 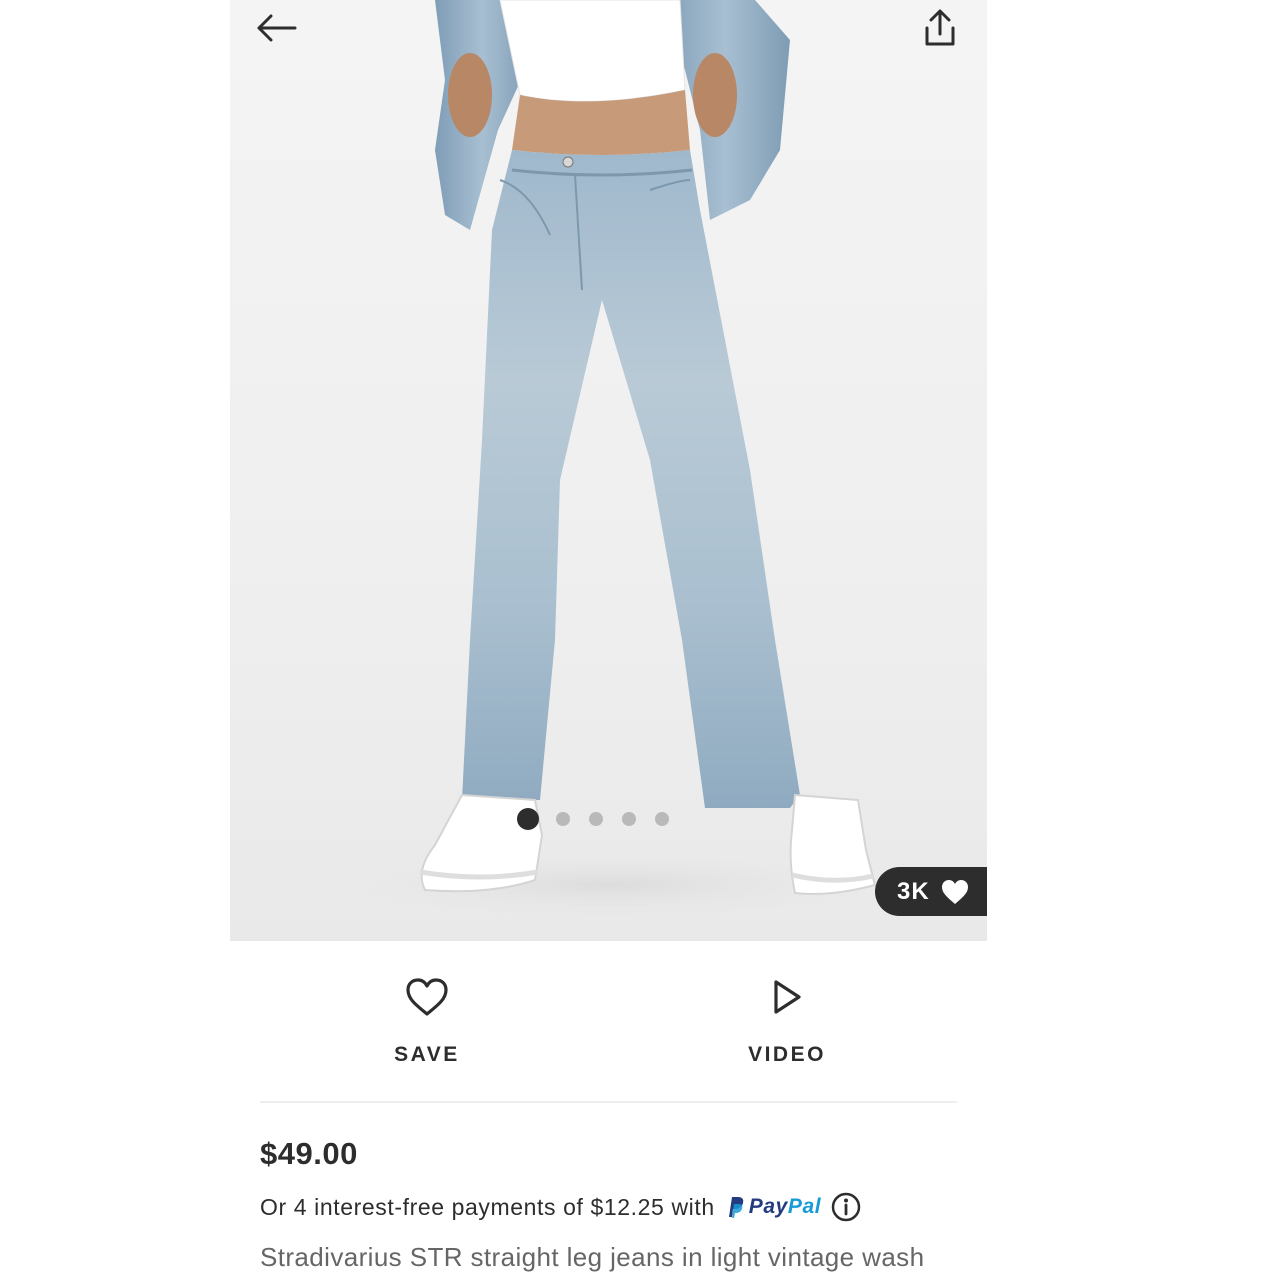 What do you see at coordinates (804, 1206) in the screenshot?
I see `paypal-word-pal: Pal` at bounding box center [804, 1206].